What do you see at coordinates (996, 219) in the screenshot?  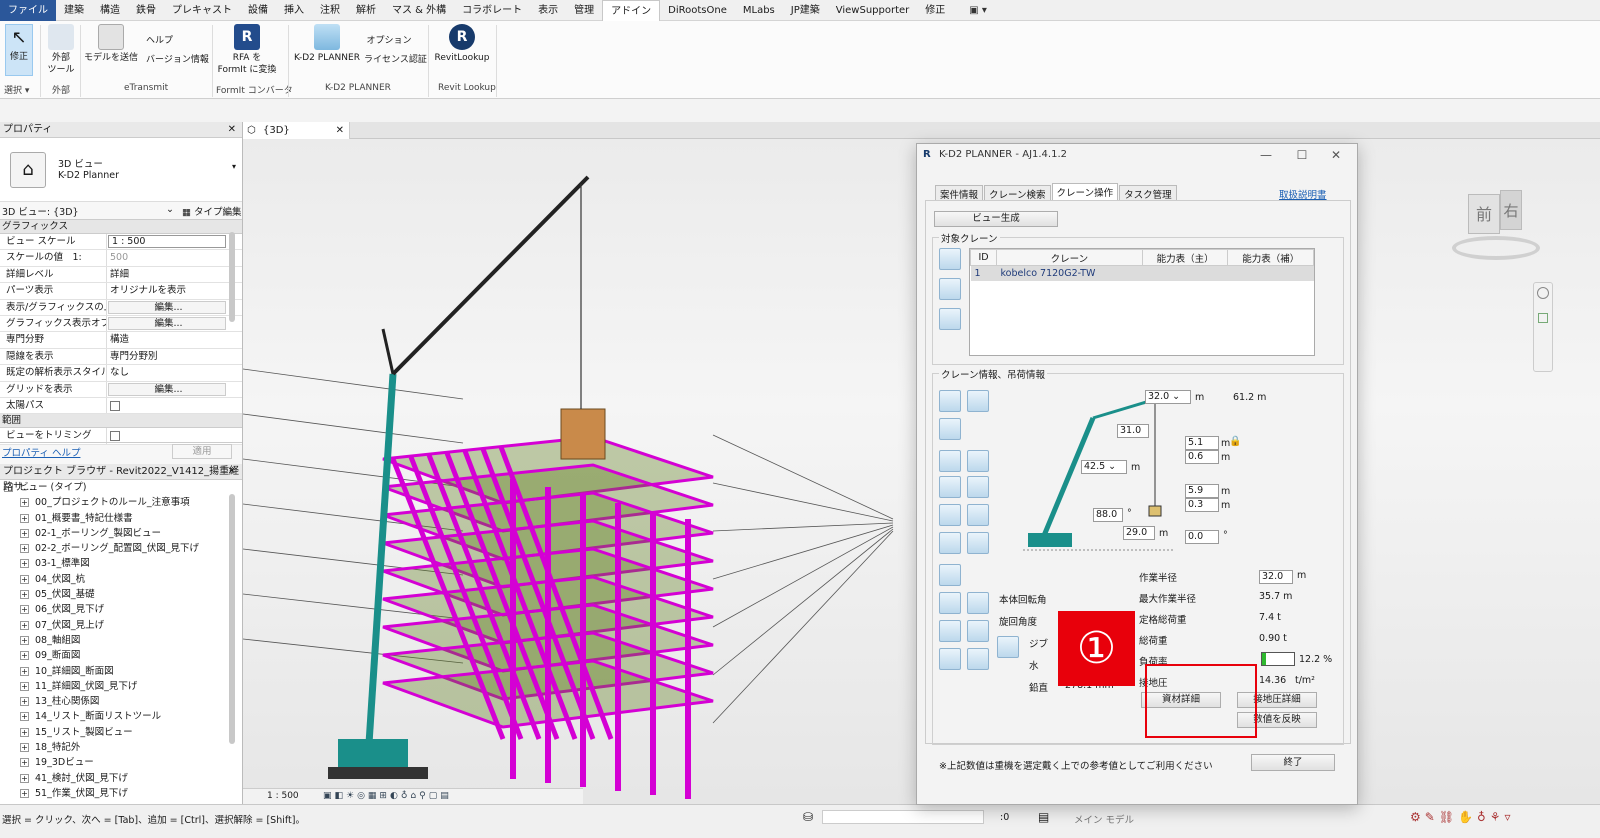 I see `view-generate-button: ビュー生成` at bounding box center [996, 219].